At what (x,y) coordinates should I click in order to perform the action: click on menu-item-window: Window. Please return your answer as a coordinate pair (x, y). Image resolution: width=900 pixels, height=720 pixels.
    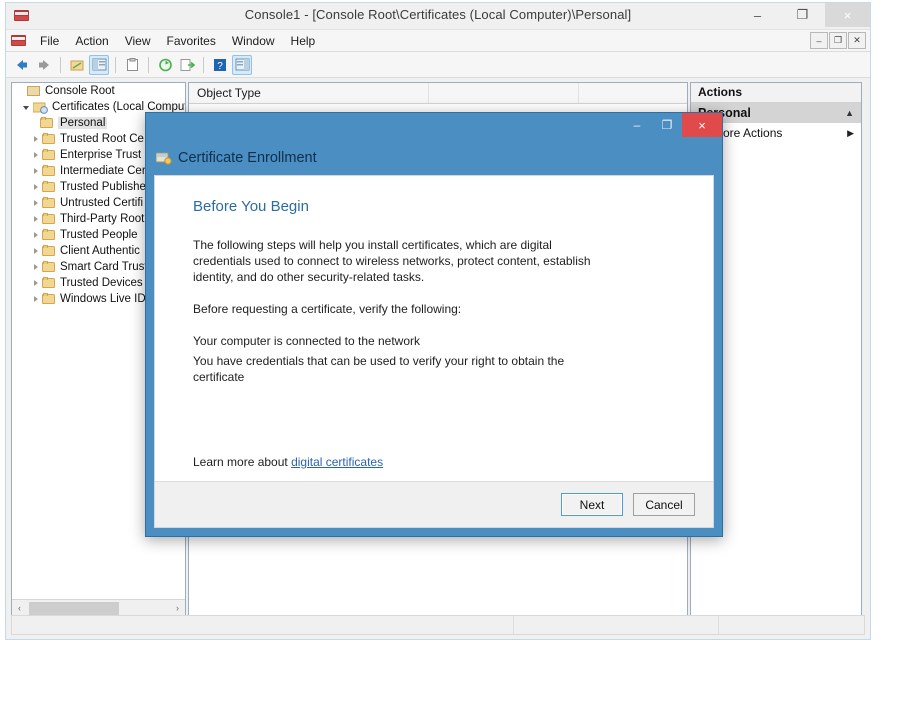
    Looking at the image, I should click on (253, 41).